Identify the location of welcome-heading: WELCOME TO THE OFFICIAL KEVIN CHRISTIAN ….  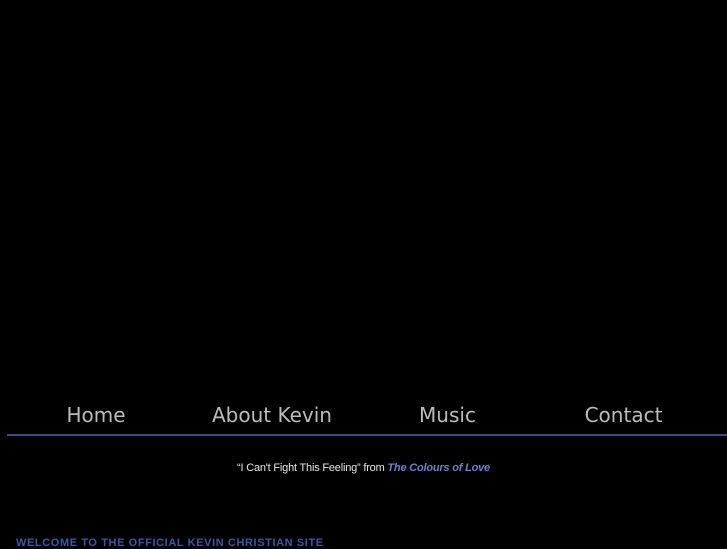
(170, 543).